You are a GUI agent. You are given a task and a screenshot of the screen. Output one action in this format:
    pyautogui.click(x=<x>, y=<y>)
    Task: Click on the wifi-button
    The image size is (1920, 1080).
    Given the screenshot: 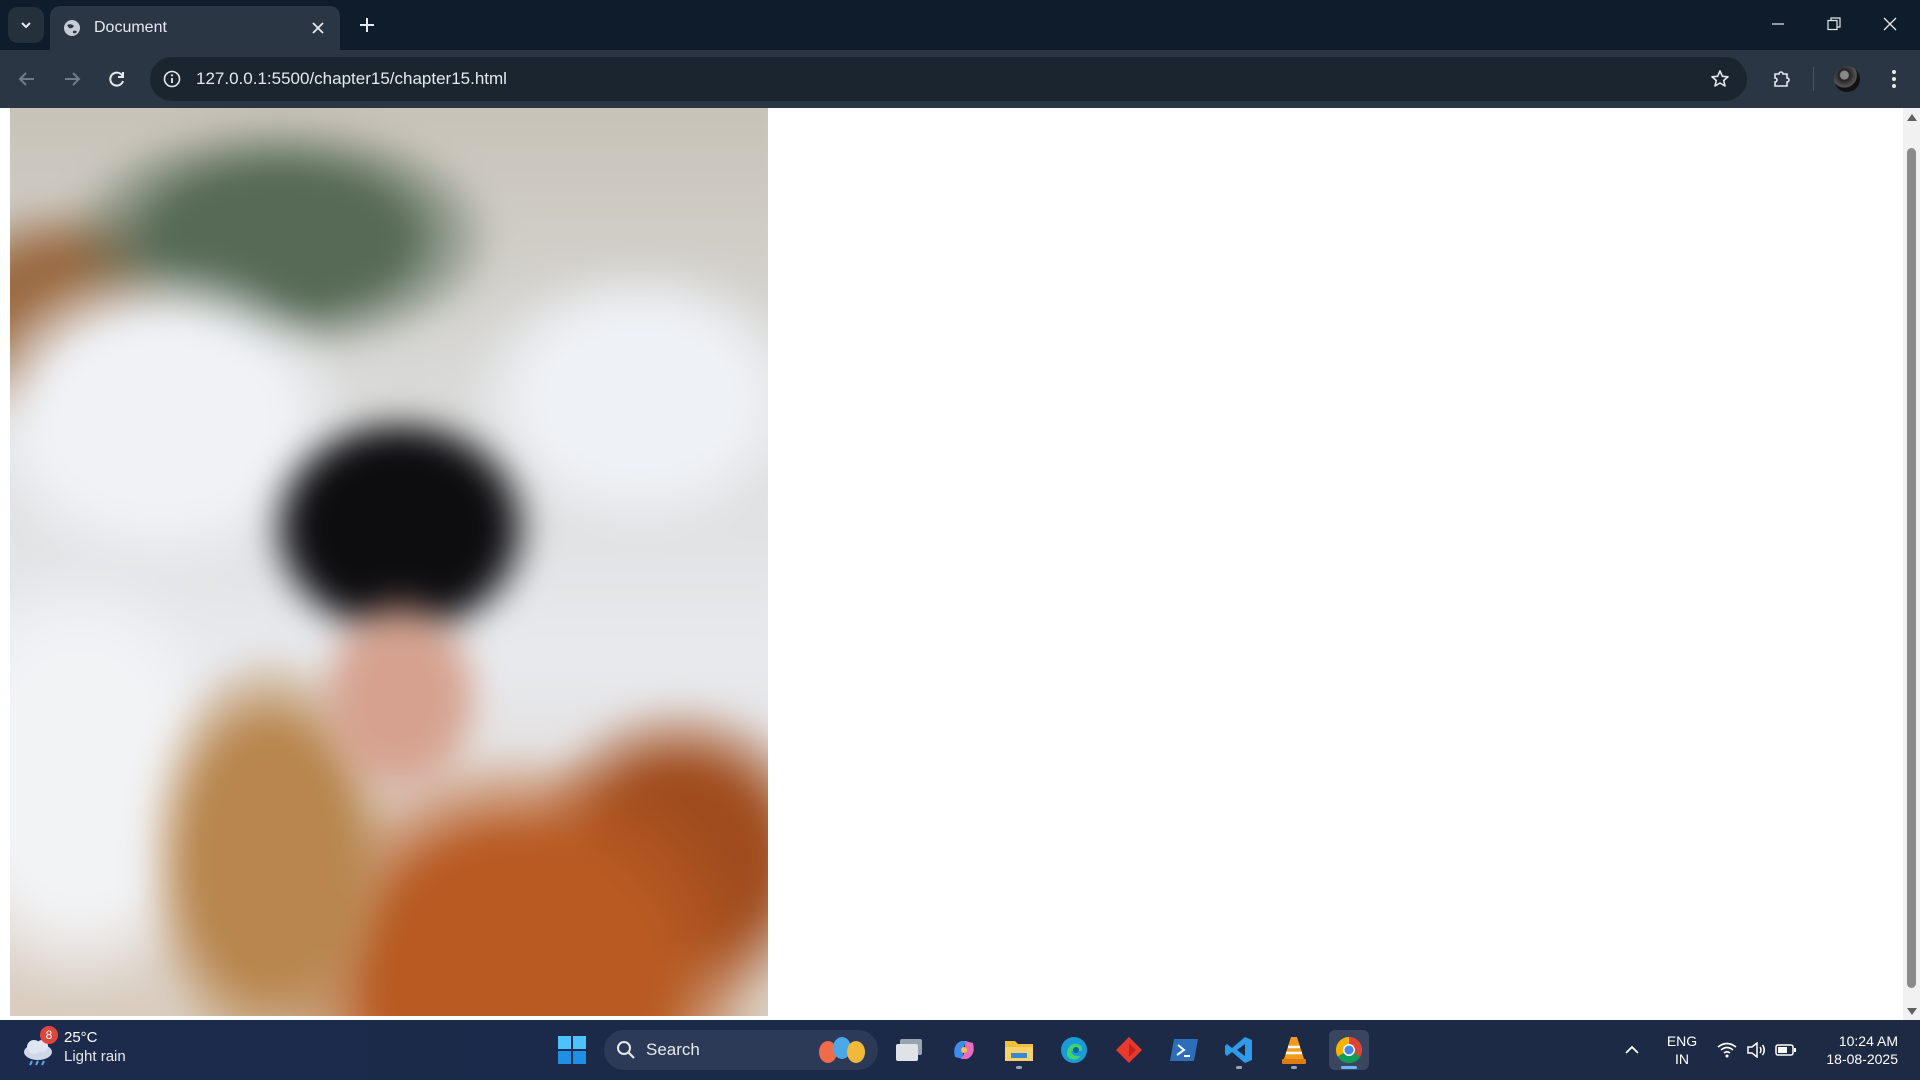 What is the action you would take?
    pyautogui.click(x=1727, y=1050)
    